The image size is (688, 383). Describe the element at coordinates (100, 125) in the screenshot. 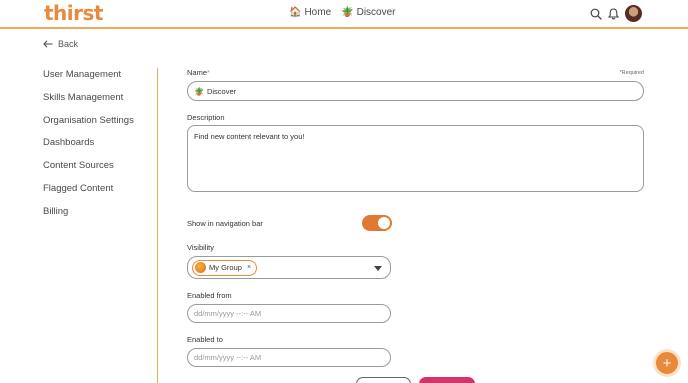

I see `sidebar-item-organisation-settings: Organisation Settings` at that location.